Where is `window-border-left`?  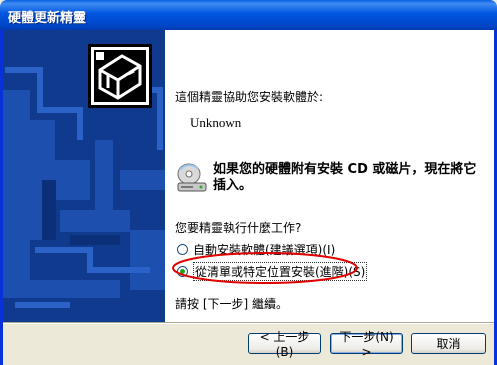
window-border-left is located at coordinates (1, 197).